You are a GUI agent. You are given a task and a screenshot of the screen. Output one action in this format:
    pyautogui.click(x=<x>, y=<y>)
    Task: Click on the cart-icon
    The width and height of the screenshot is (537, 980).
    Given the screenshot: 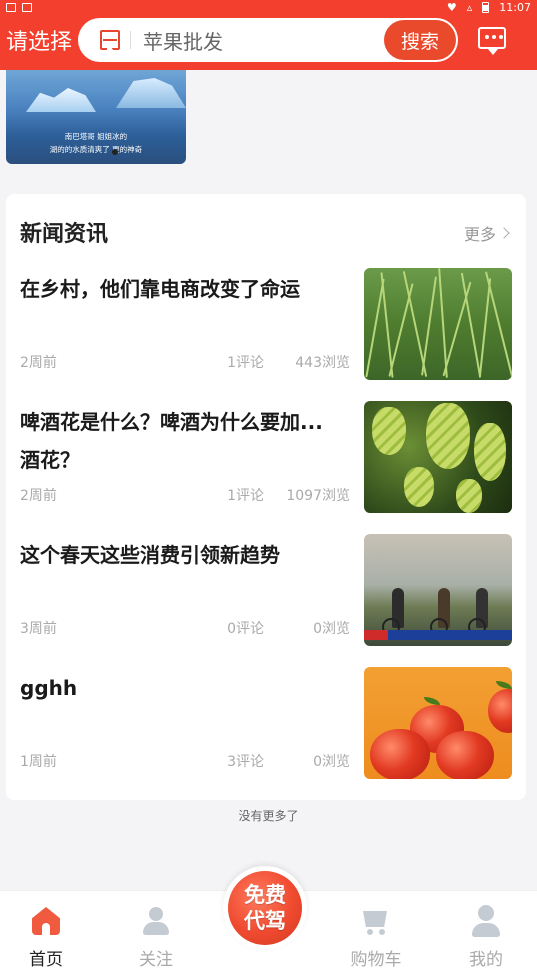 What is the action you would take?
    pyautogui.click(x=376, y=921)
    